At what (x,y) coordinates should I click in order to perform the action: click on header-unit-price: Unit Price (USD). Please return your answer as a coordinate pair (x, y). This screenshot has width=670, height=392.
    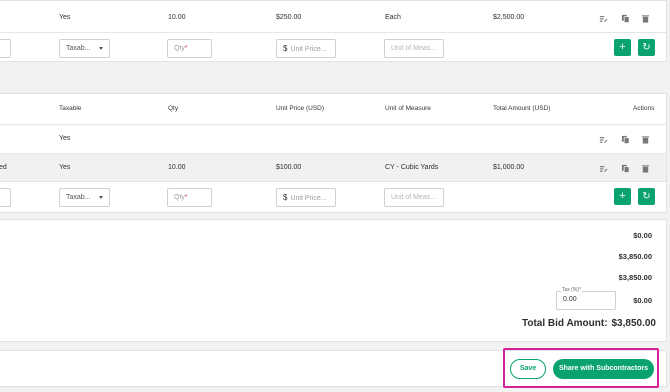
    Looking at the image, I should click on (300, 108).